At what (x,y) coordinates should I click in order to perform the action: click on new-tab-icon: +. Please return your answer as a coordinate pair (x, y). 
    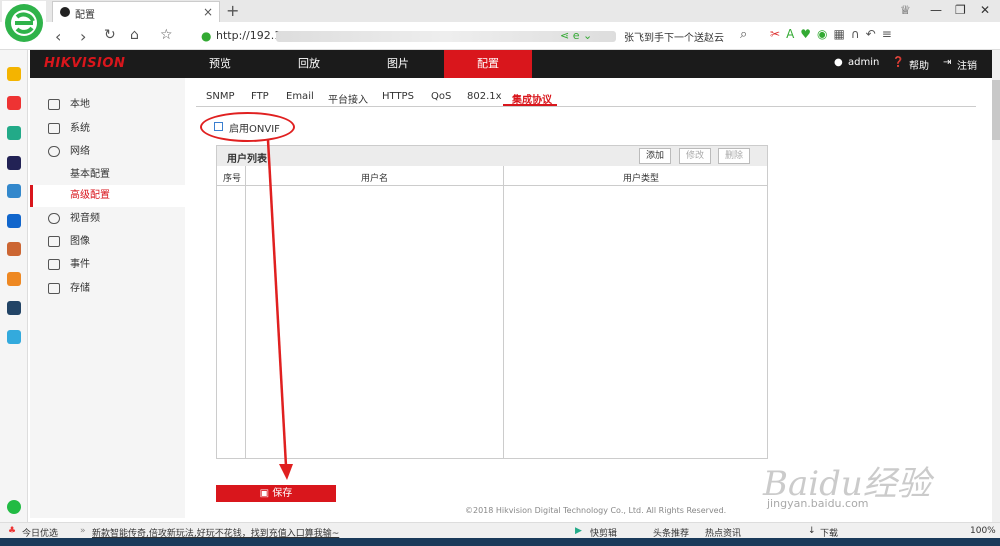
    Looking at the image, I should click on (232, 10).